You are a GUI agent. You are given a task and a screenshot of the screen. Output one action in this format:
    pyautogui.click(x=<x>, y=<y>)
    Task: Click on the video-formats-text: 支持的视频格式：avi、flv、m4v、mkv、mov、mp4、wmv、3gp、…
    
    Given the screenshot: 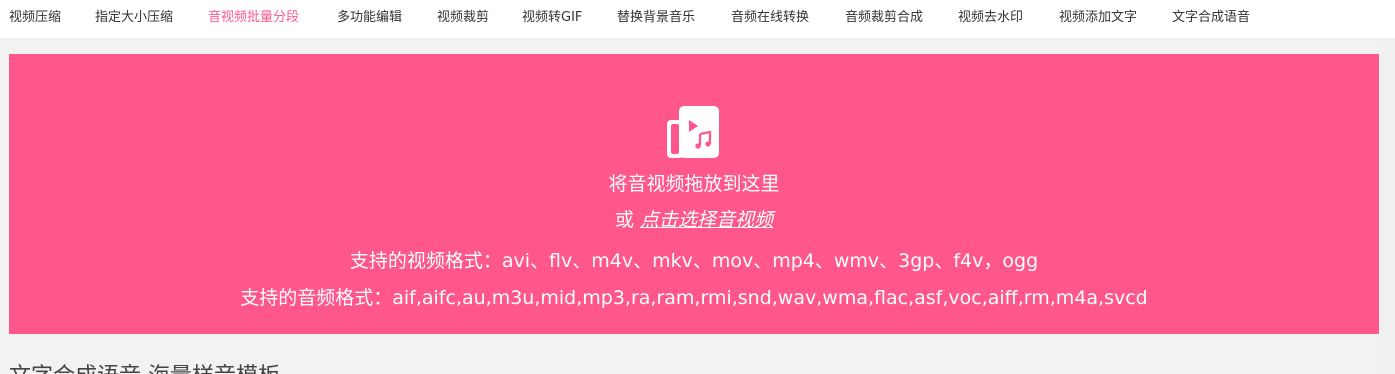 What is the action you would take?
    pyautogui.click(x=694, y=261)
    